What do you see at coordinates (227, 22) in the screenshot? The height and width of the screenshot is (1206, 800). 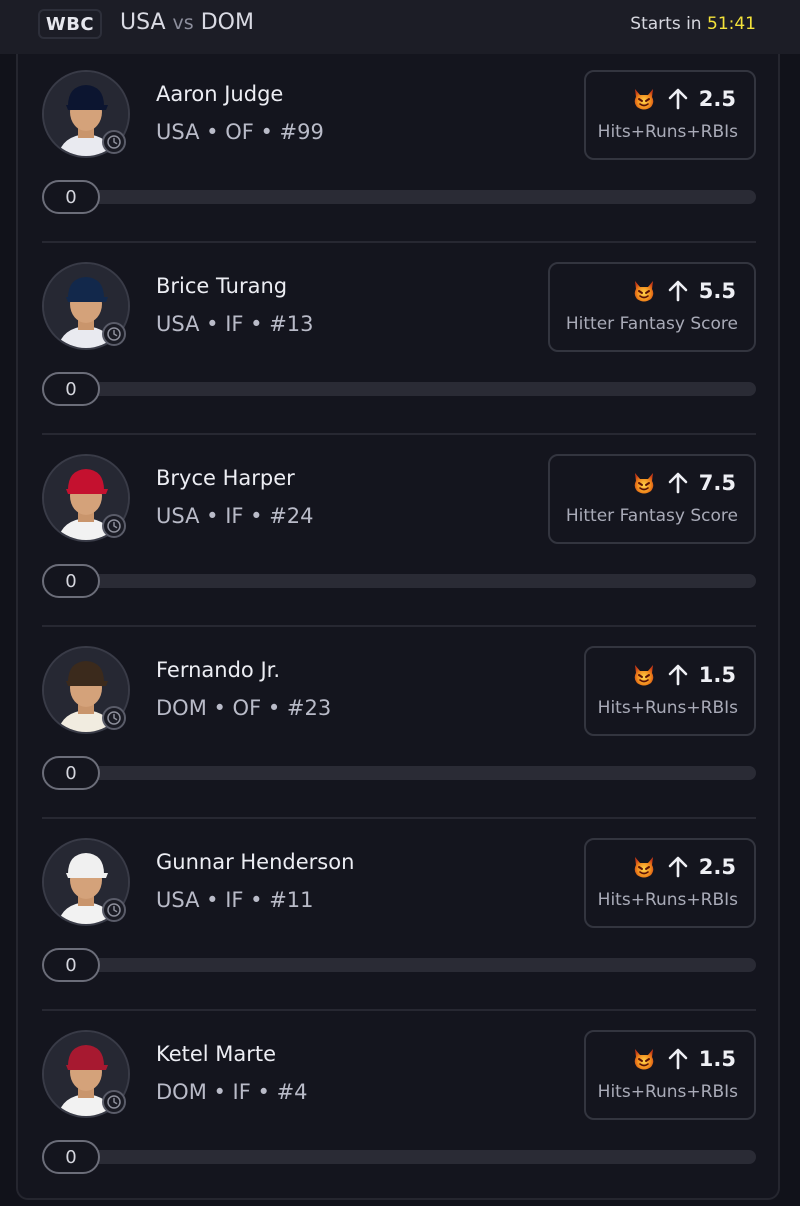 I see `team-away: DOM` at bounding box center [227, 22].